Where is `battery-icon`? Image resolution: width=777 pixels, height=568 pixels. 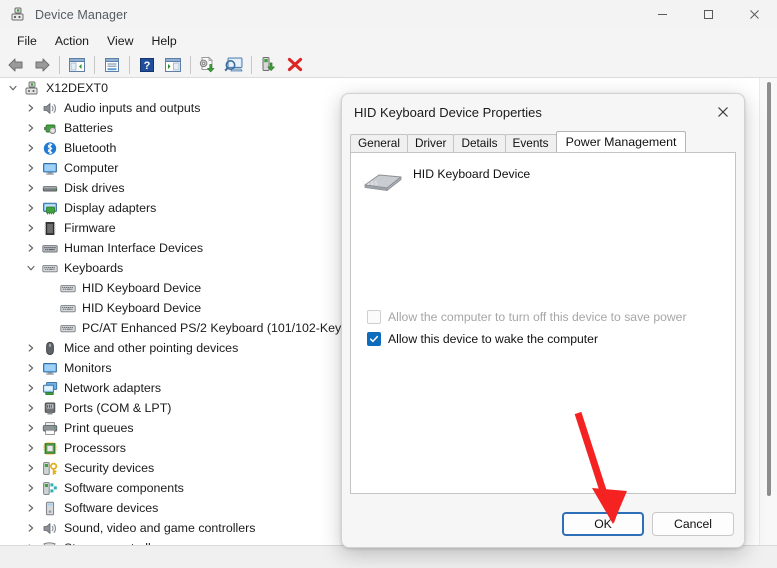 battery-icon is located at coordinates (50, 128).